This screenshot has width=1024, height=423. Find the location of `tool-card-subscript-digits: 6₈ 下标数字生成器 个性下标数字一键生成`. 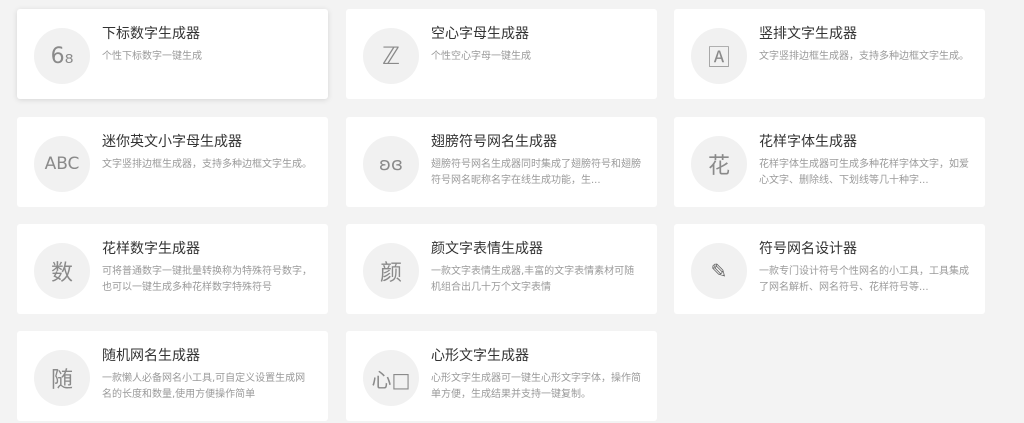

tool-card-subscript-digits: 6₈ 下标数字生成器 个性下标数字一键生成 is located at coordinates (172, 54).